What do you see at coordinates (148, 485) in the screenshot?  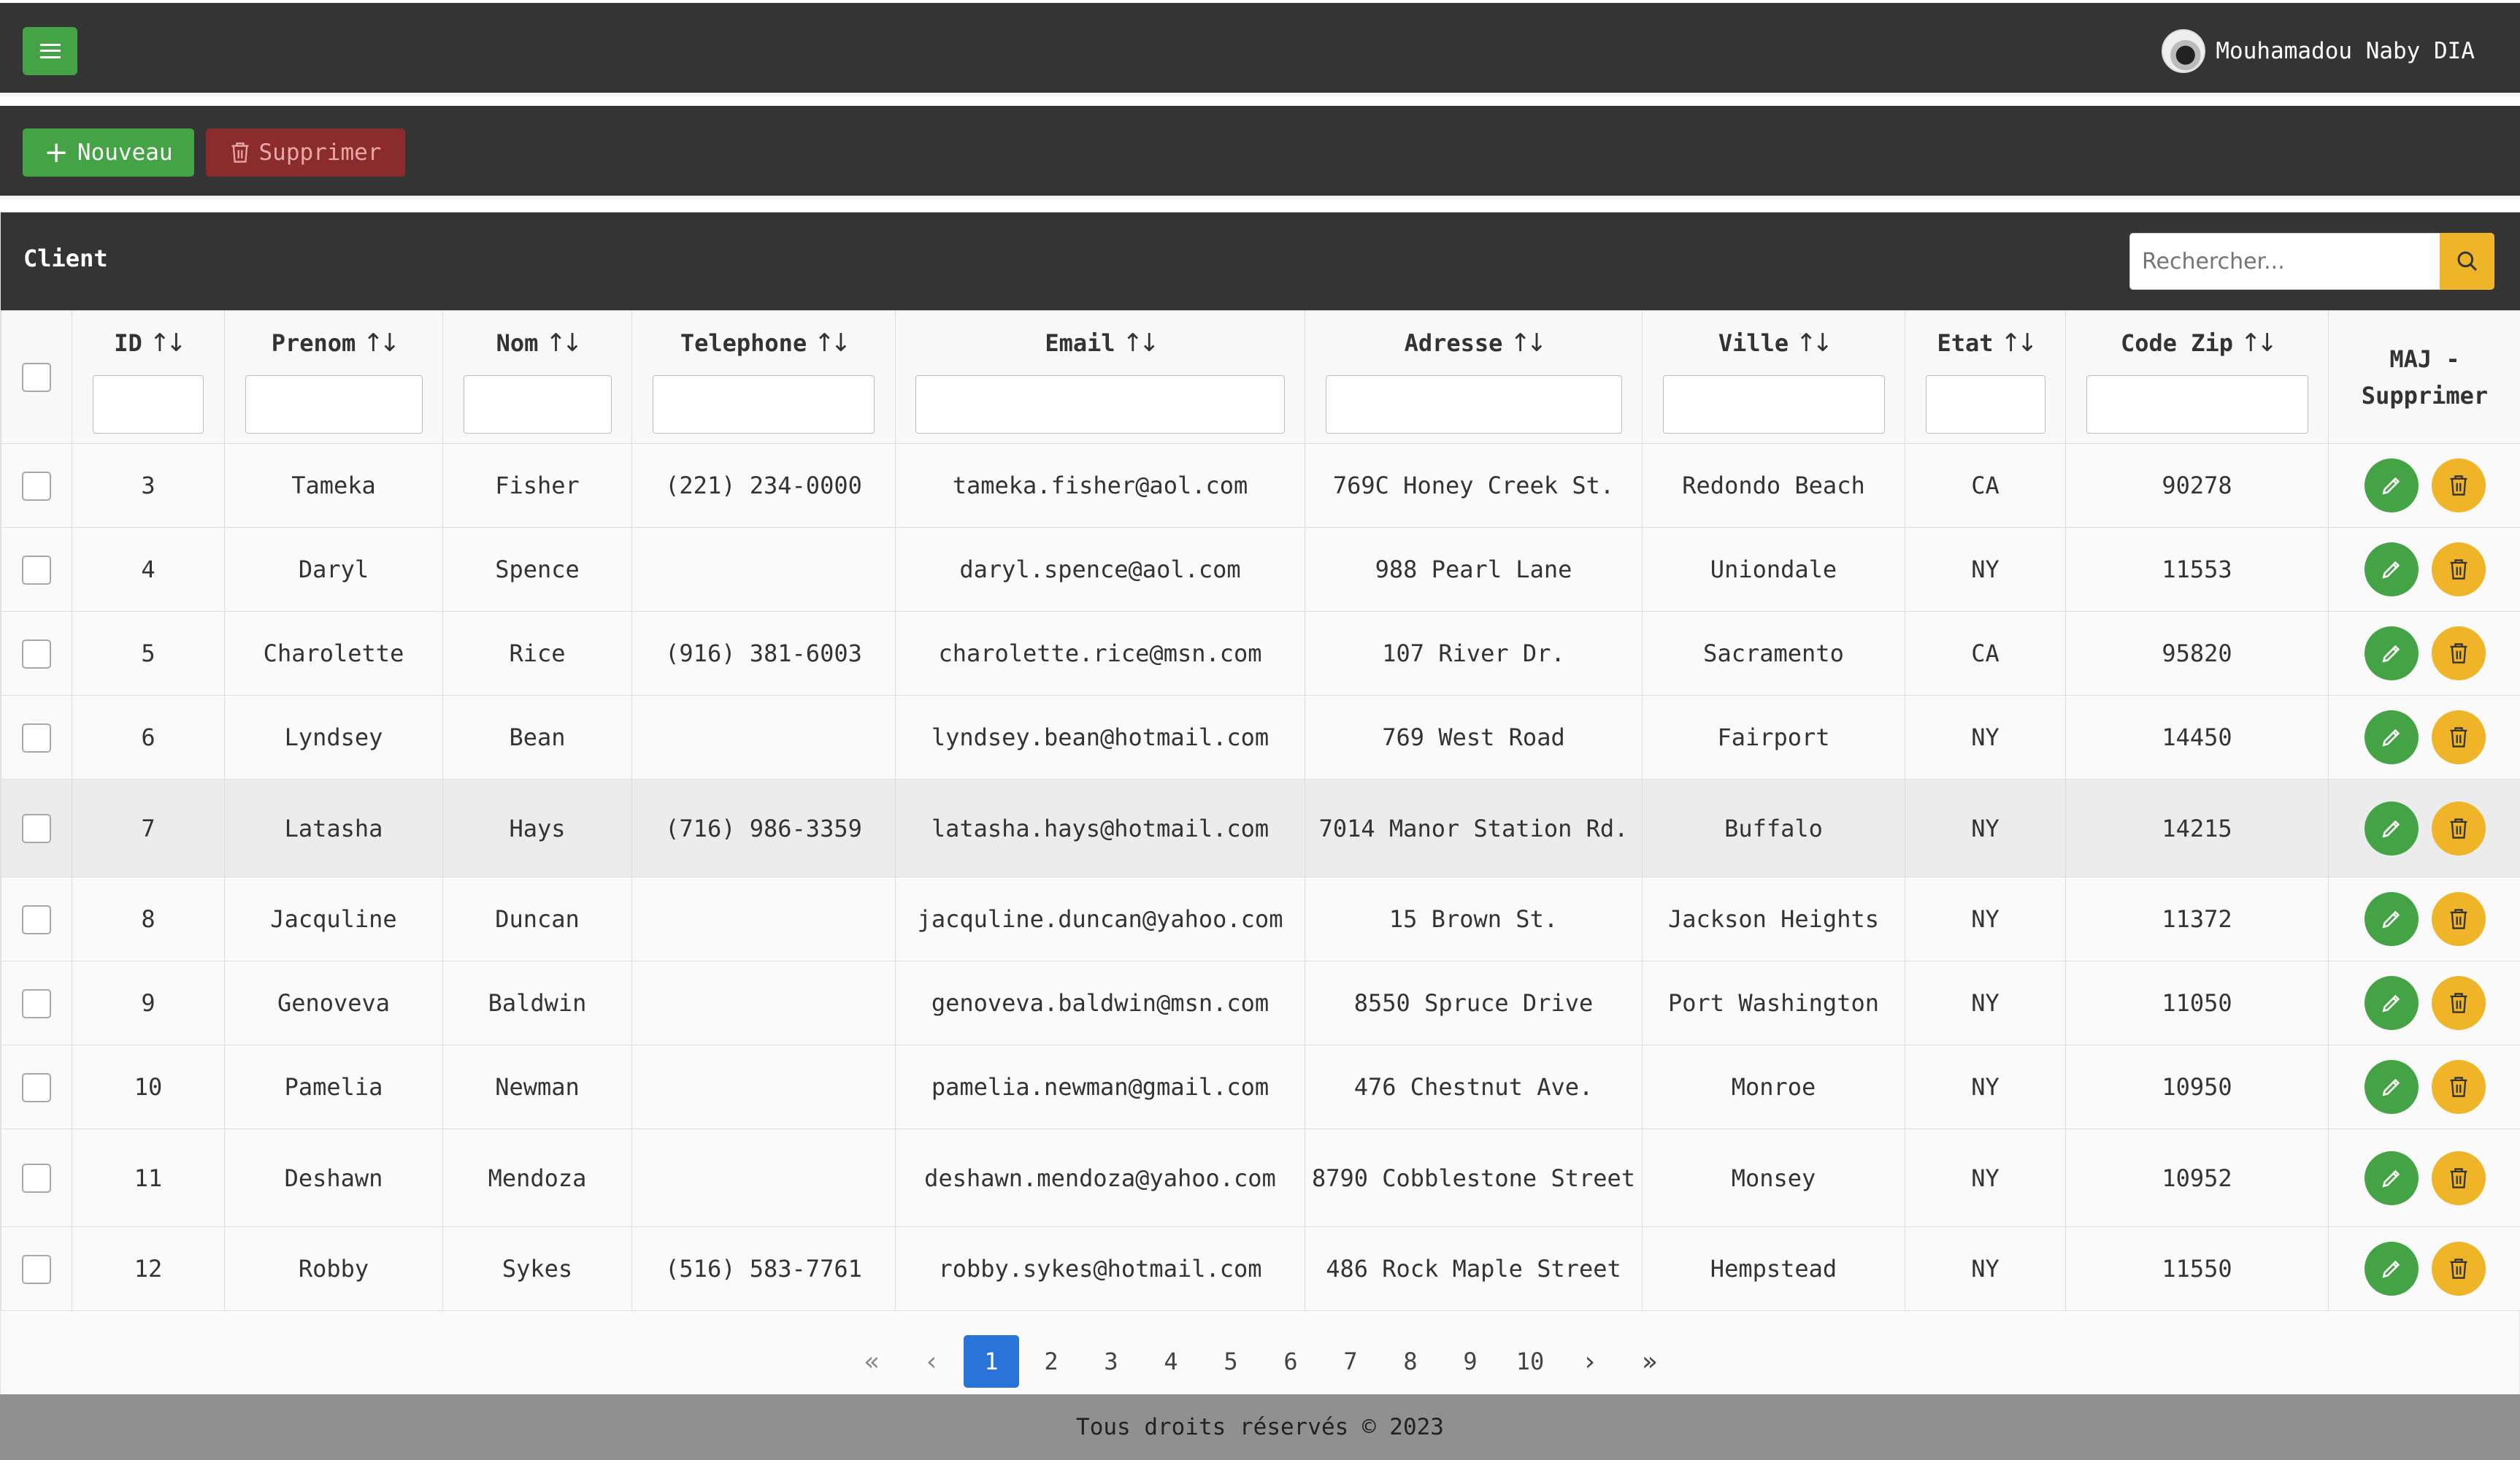 I see `cell-id: 3` at bounding box center [148, 485].